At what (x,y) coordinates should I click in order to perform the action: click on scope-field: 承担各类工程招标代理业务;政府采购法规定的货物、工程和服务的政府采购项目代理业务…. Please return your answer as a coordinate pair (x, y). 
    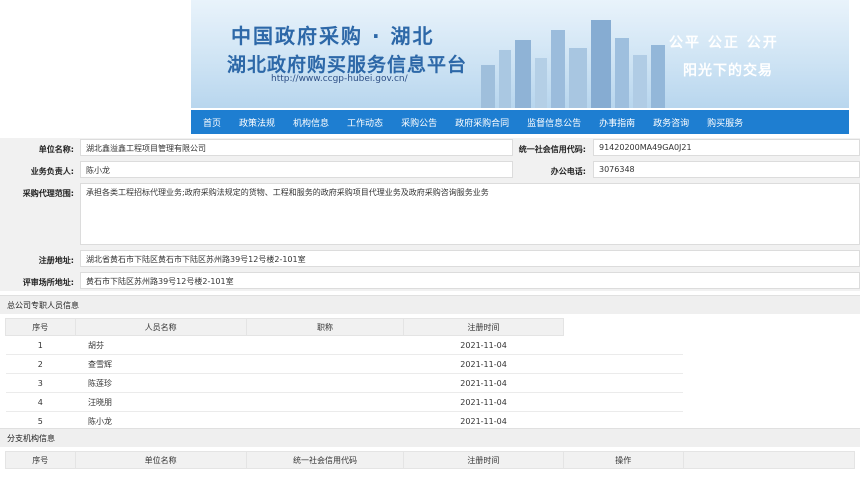
    Looking at the image, I should click on (470, 214).